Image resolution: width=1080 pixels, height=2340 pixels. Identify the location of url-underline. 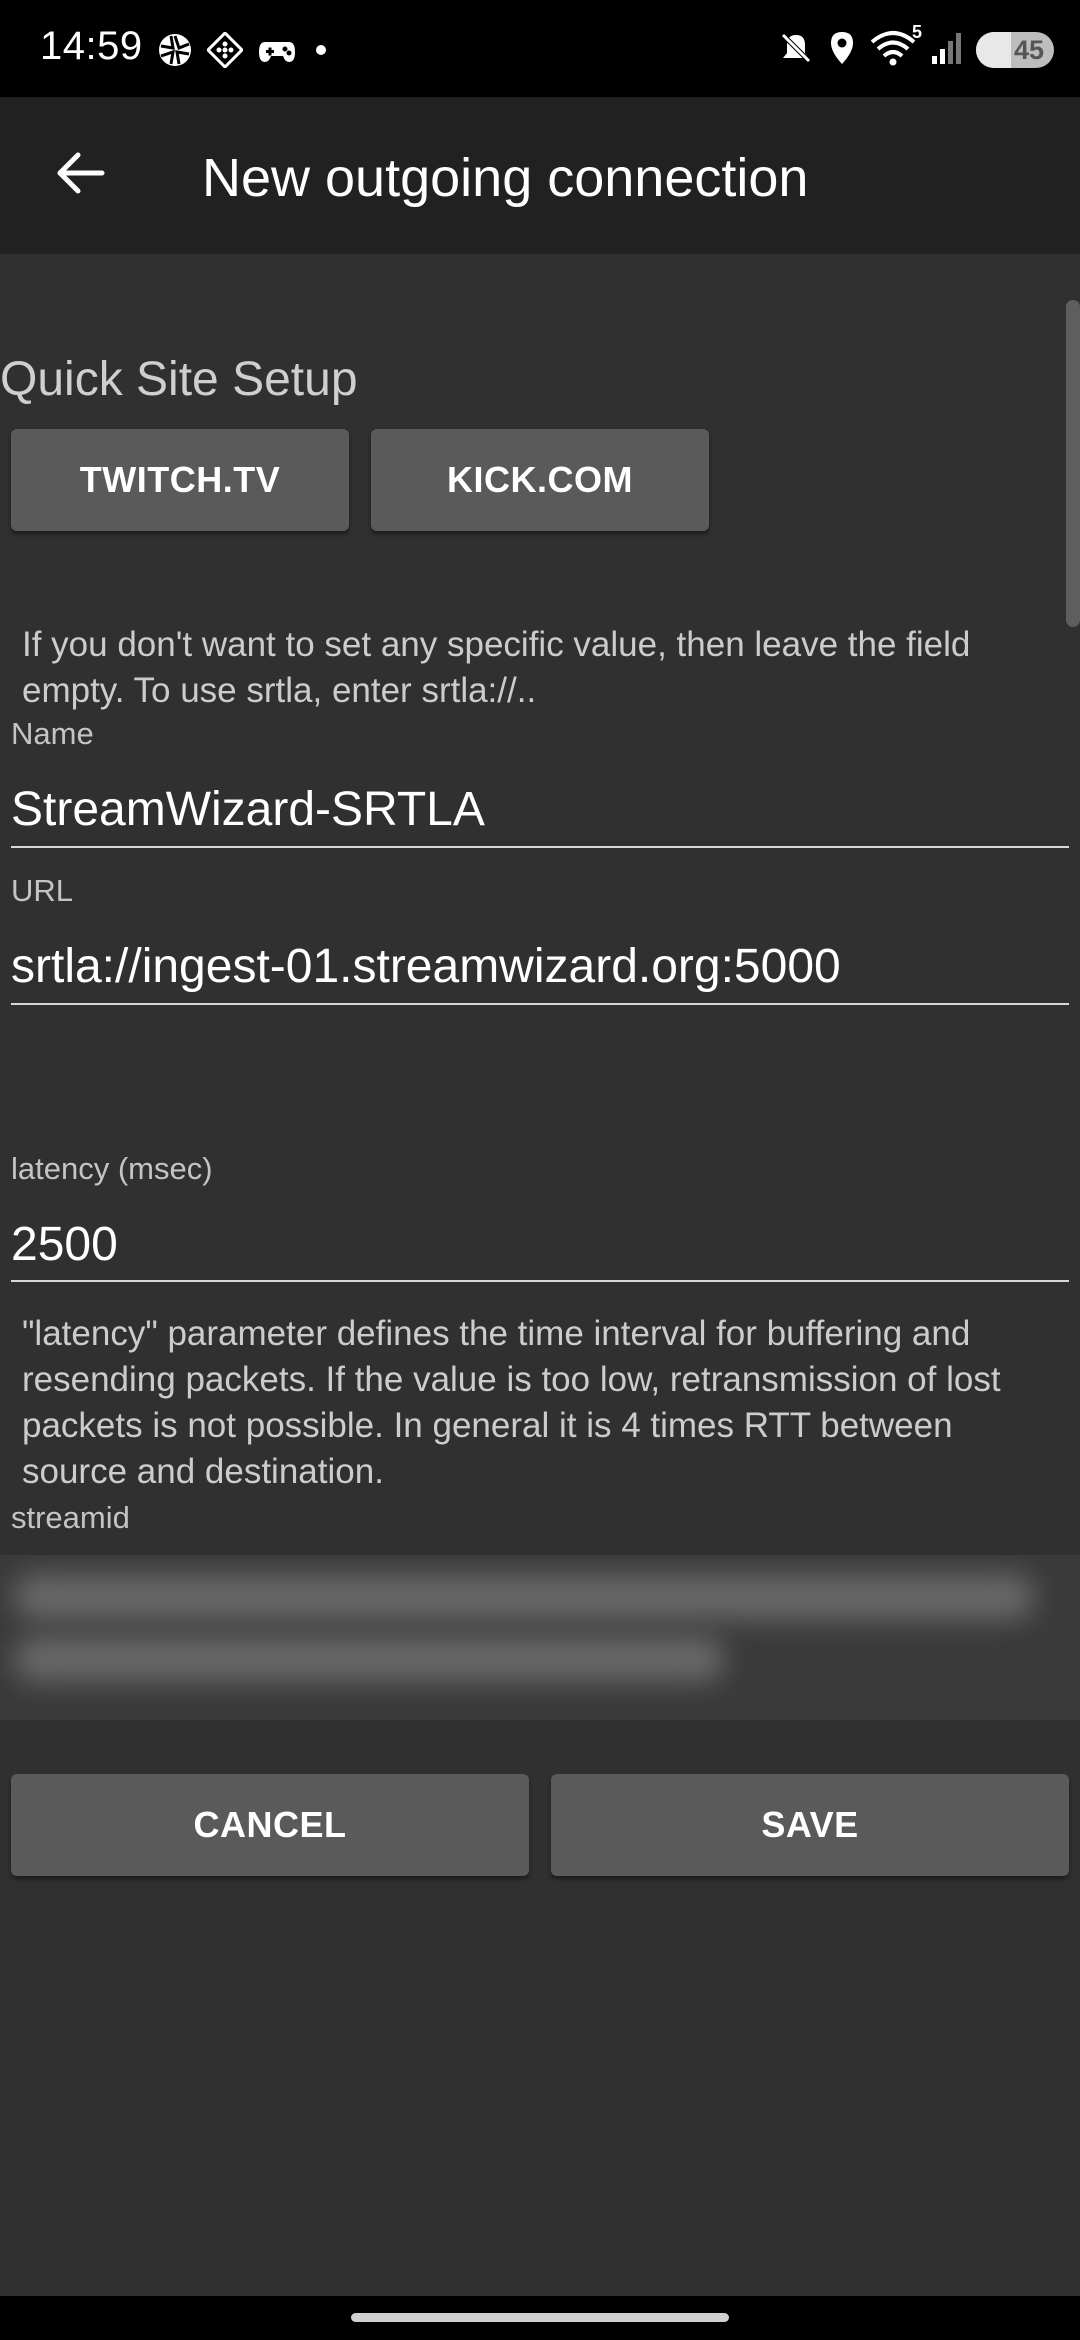
(540, 1004).